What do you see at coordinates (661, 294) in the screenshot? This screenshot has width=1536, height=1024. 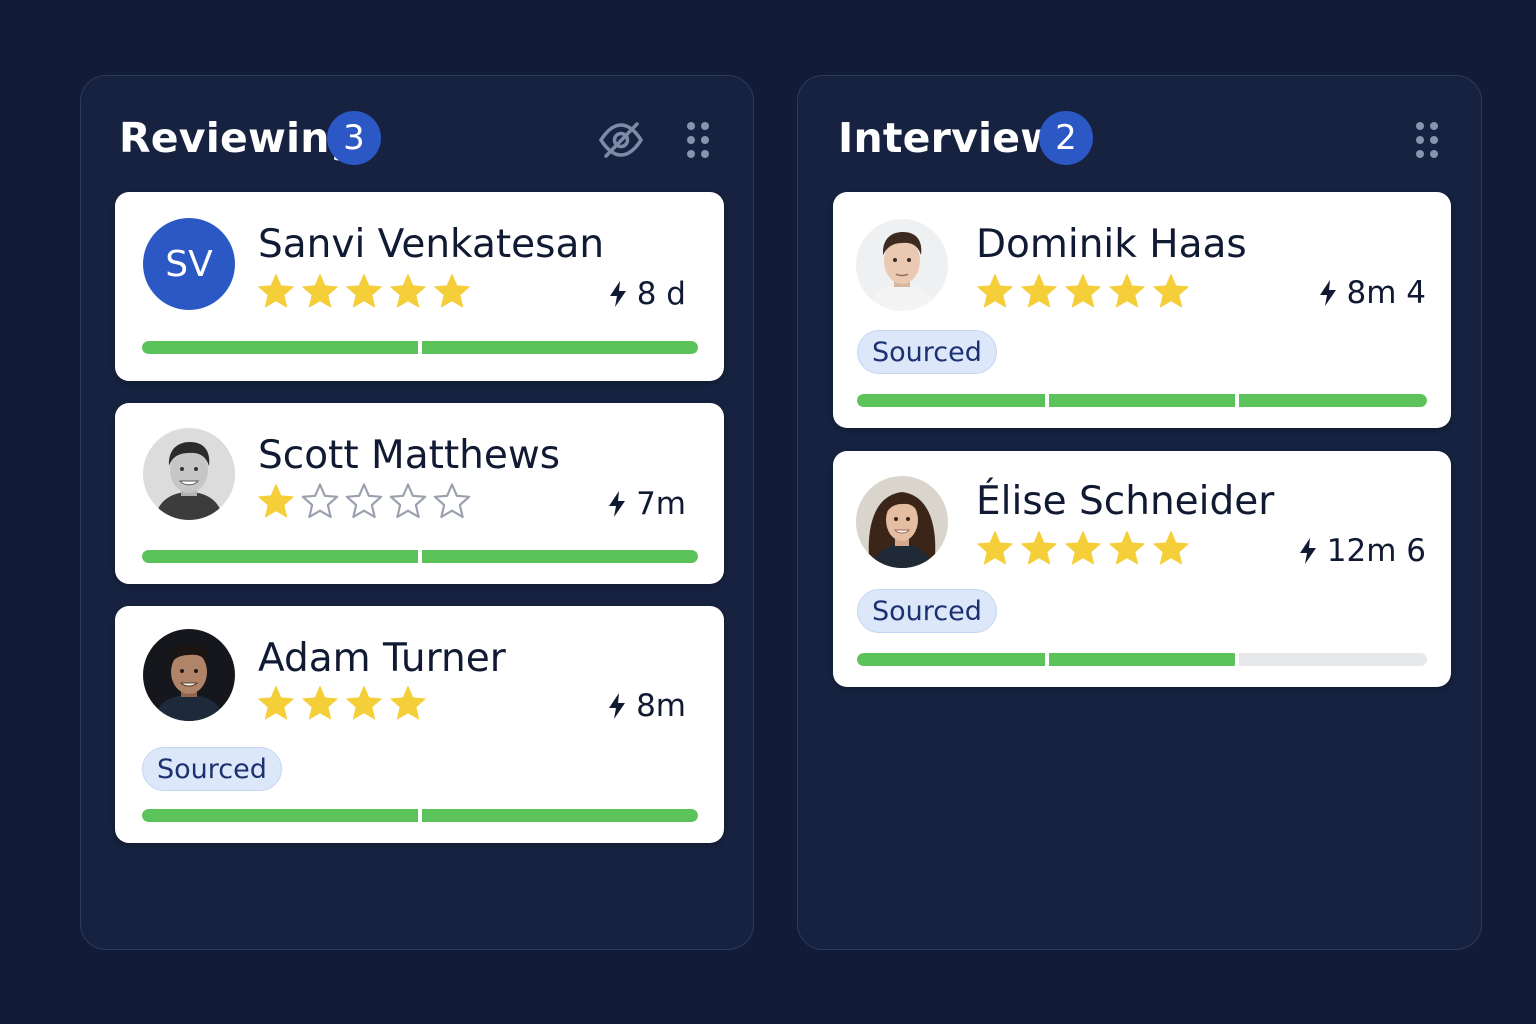 I see `time-value: 8 d` at bounding box center [661, 294].